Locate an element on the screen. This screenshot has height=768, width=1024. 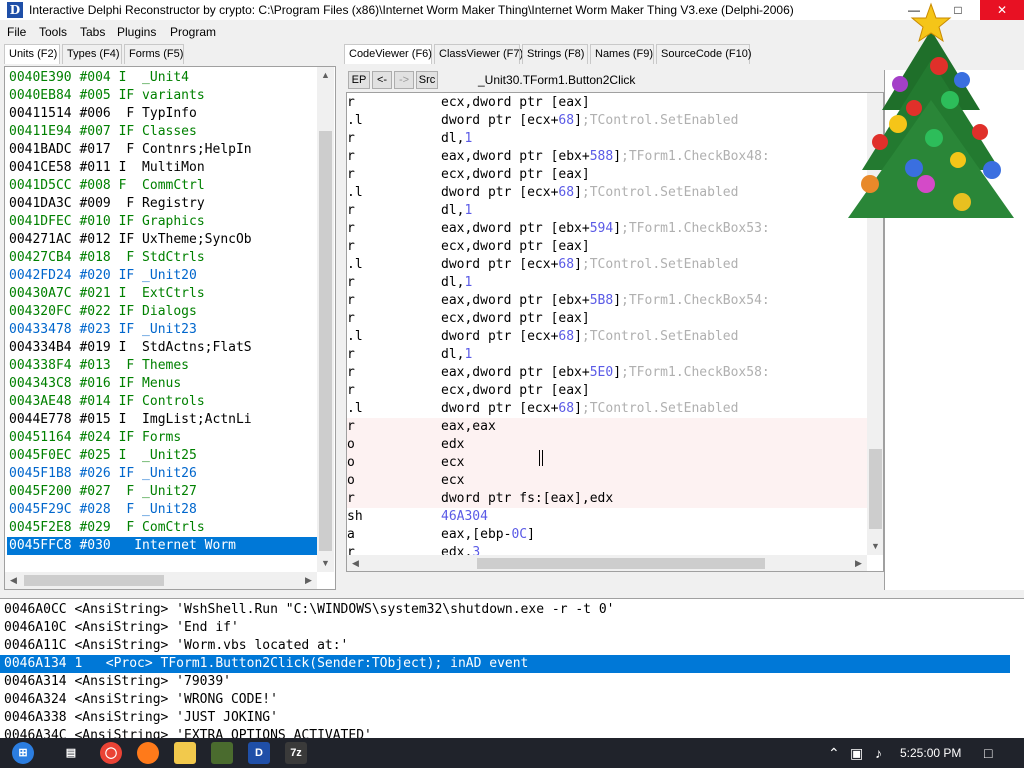
unit-row: 0041D5CC #008 F CommCtrl is located at coordinates (162, 186).